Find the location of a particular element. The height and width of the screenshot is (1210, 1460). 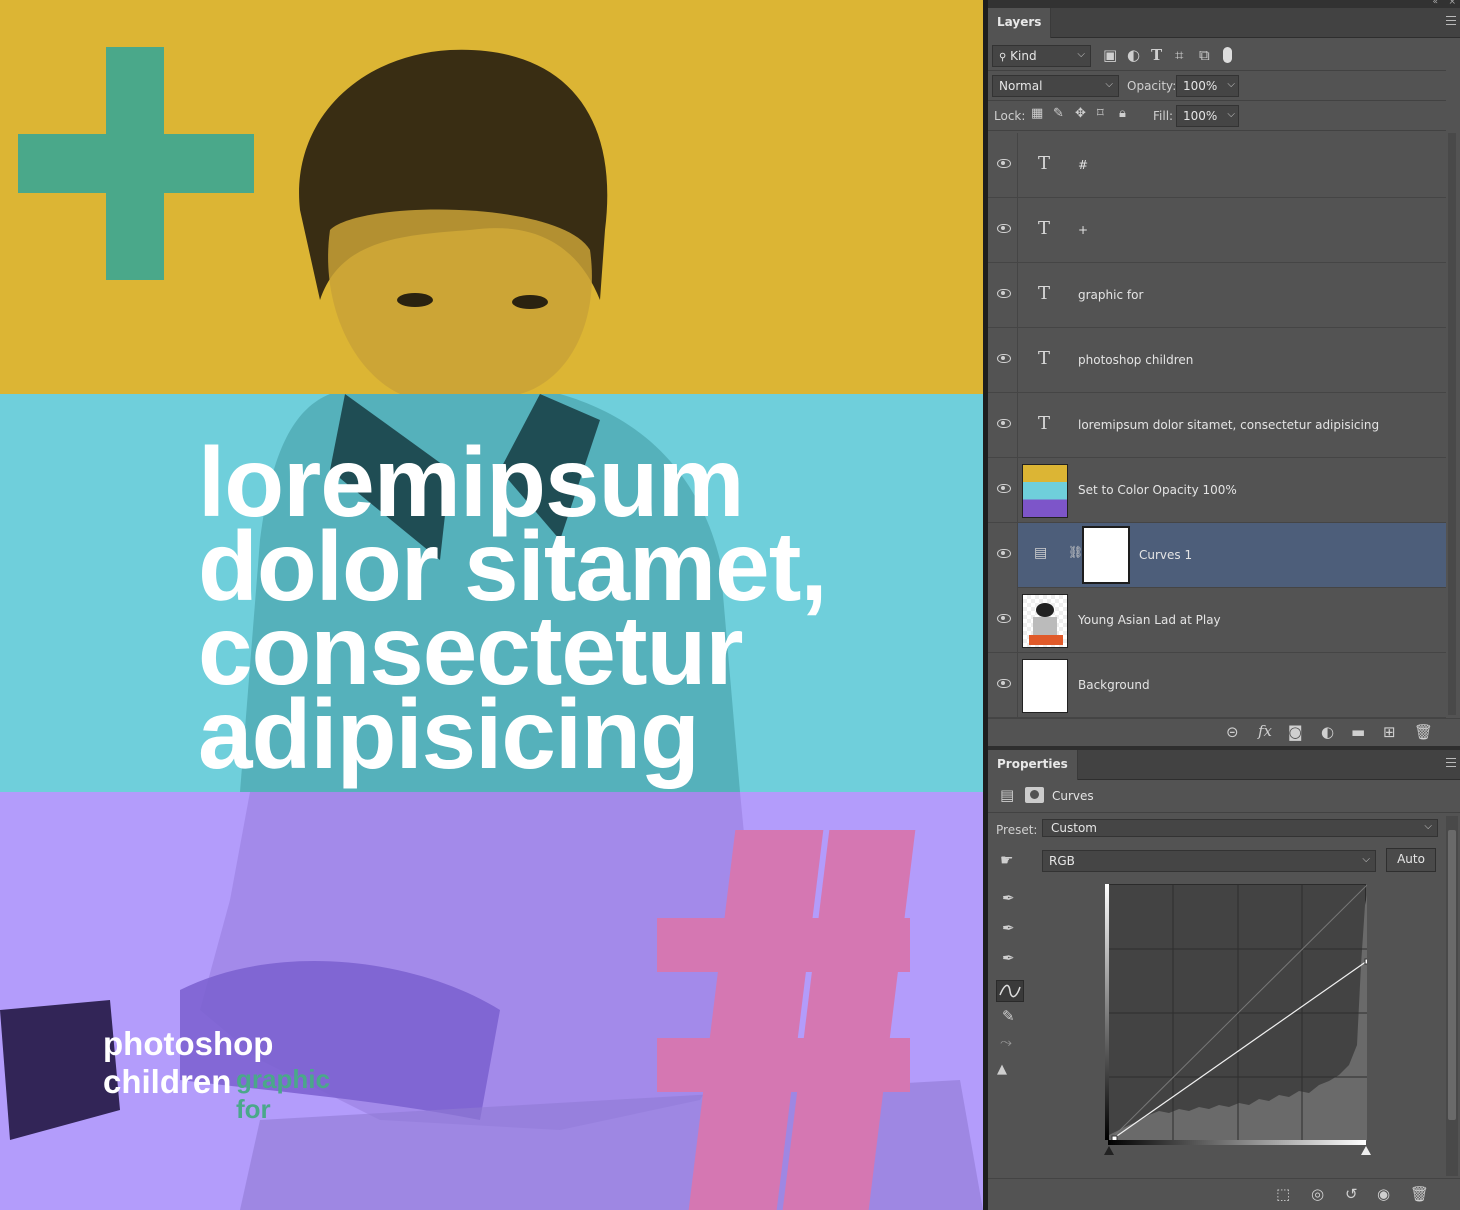

blend-mode-select: Normal ⌵ is located at coordinates (1055, 86).